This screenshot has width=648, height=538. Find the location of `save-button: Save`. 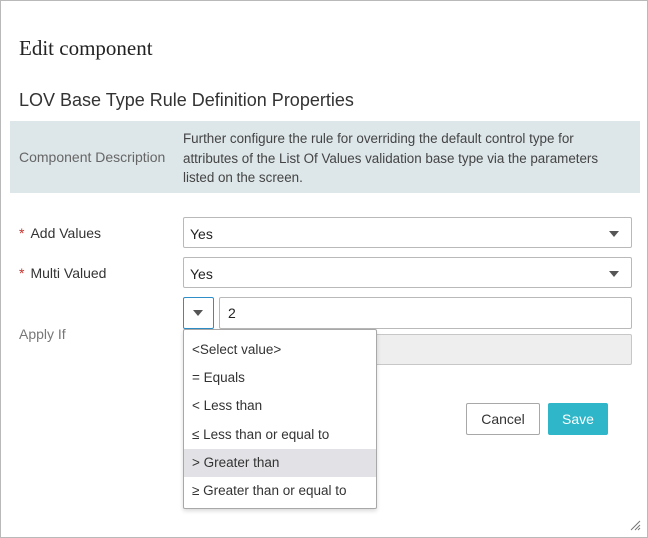

save-button: Save is located at coordinates (578, 419).